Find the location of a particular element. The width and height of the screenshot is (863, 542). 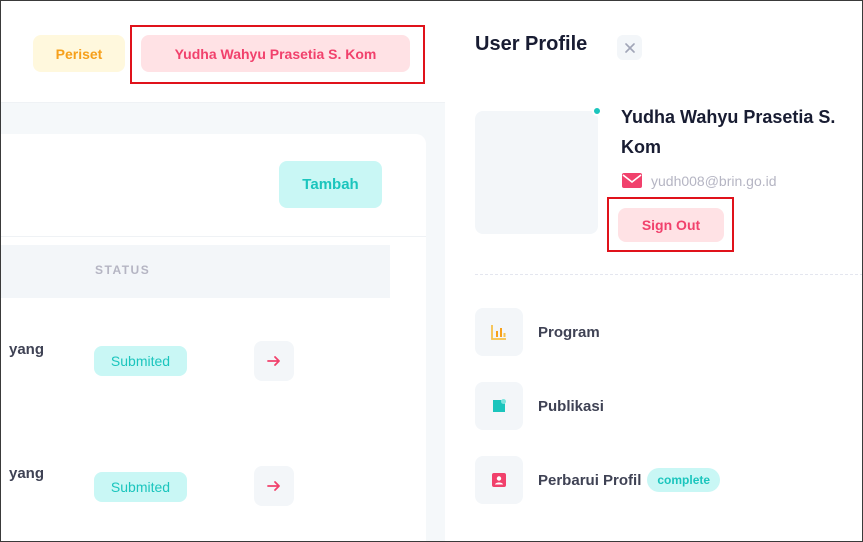

user-icon is located at coordinates (499, 480).